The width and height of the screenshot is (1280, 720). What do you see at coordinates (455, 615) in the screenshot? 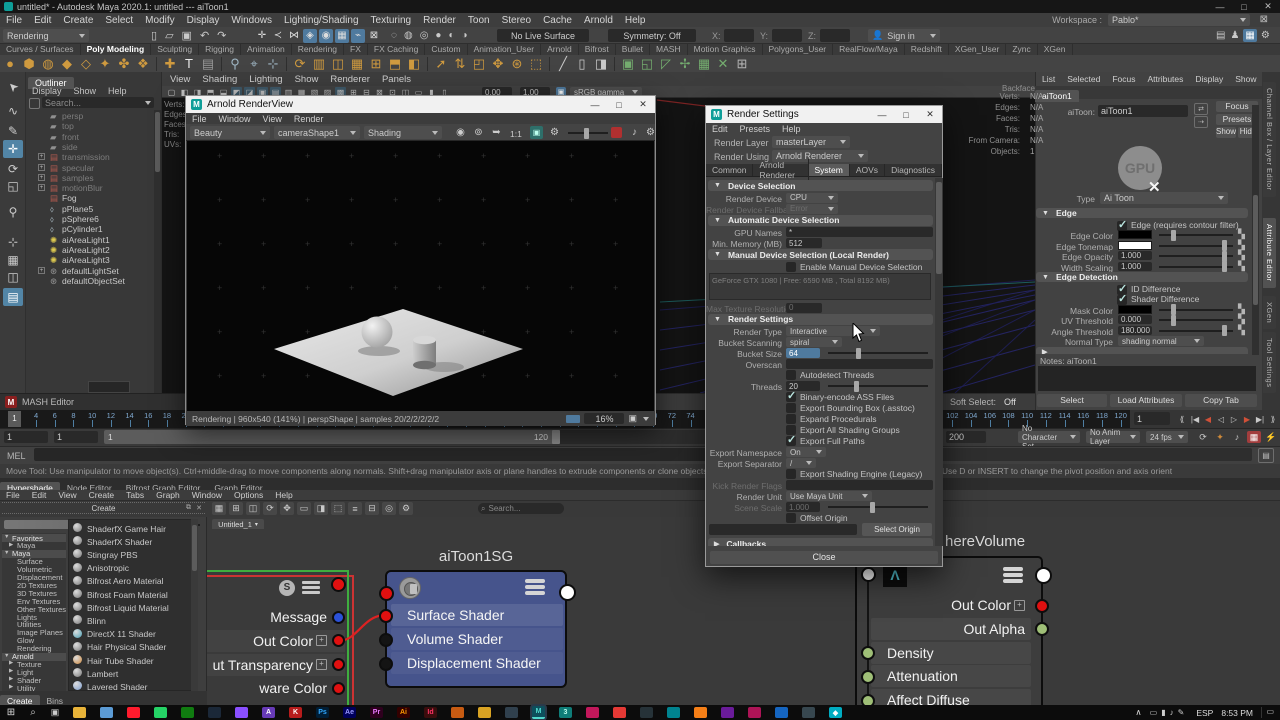
I see `node-attr-surface-shader: Surface Shader` at bounding box center [455, 615].